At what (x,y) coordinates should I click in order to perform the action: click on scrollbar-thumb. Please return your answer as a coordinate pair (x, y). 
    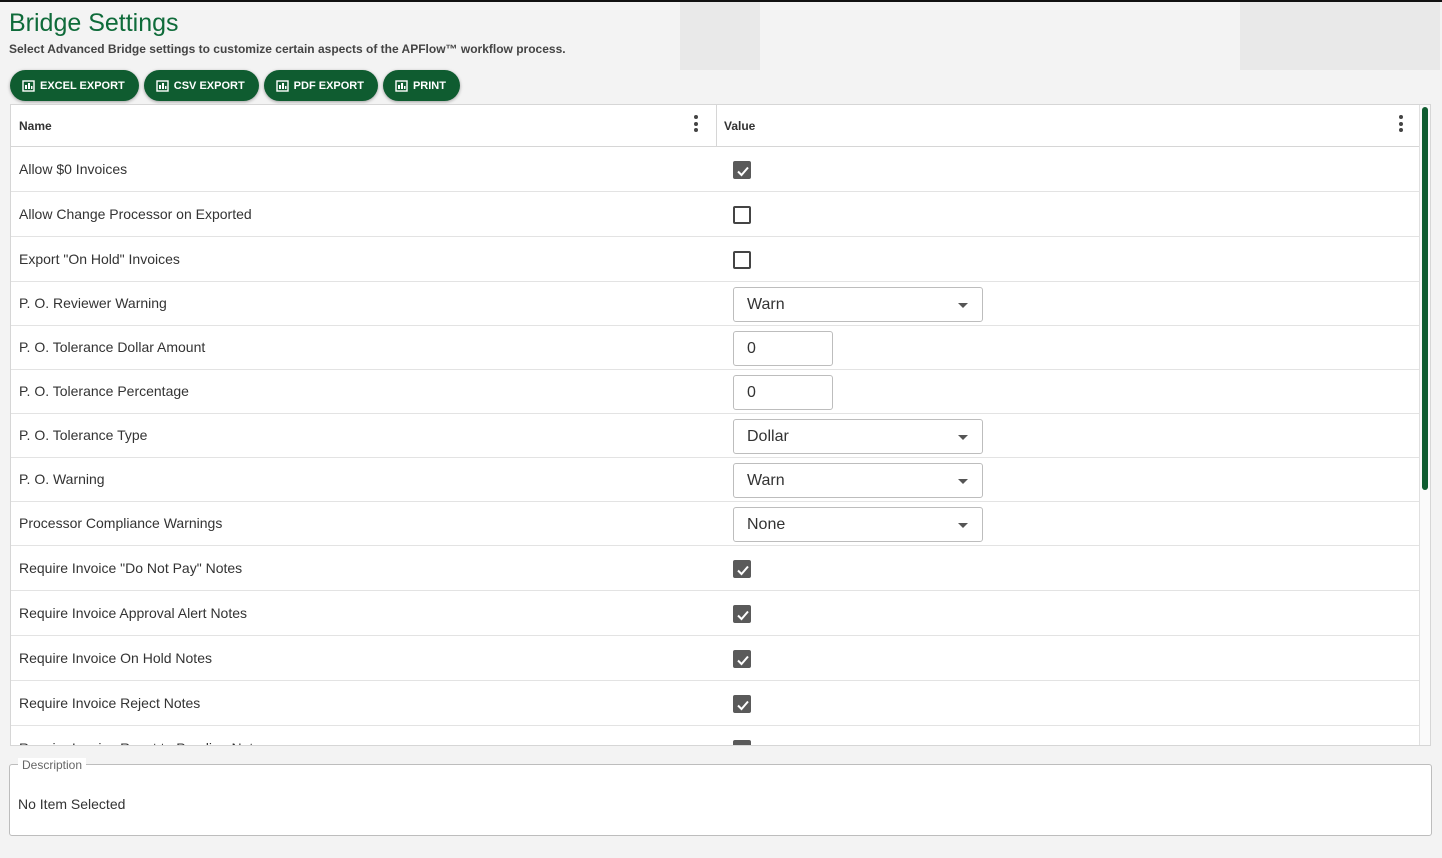
    Looking at the image, I should click on (1425, 298).